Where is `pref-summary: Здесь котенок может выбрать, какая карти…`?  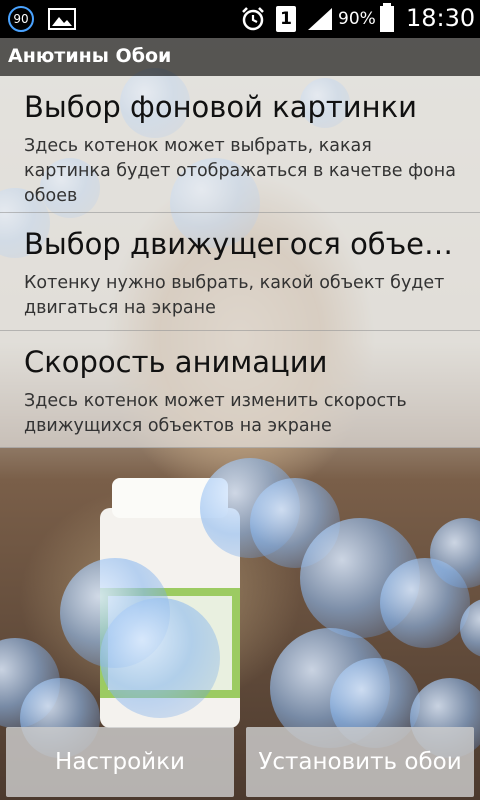 pref-summary: Здесь котенок может выбрать, какая карти… is located at coordinates (240, 171).